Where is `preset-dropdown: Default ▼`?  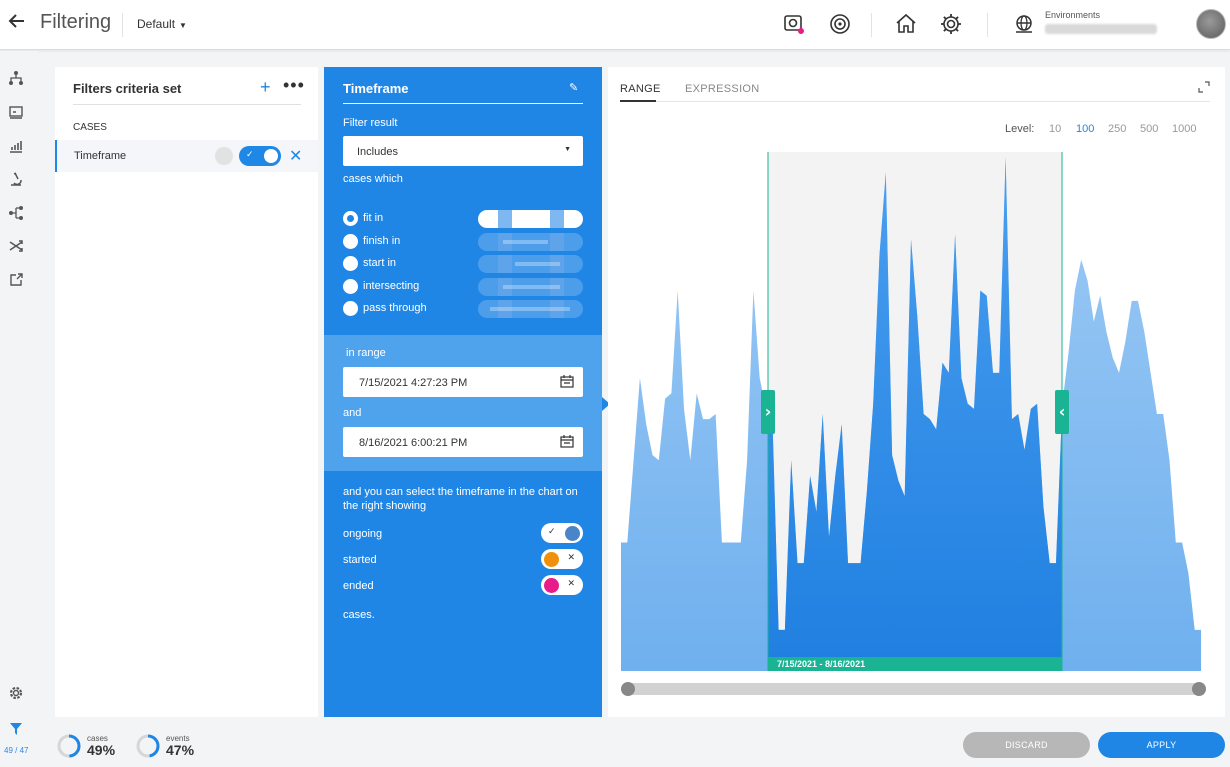 preset-dropdown: Default ▼ is located at coordinates (162, 24).